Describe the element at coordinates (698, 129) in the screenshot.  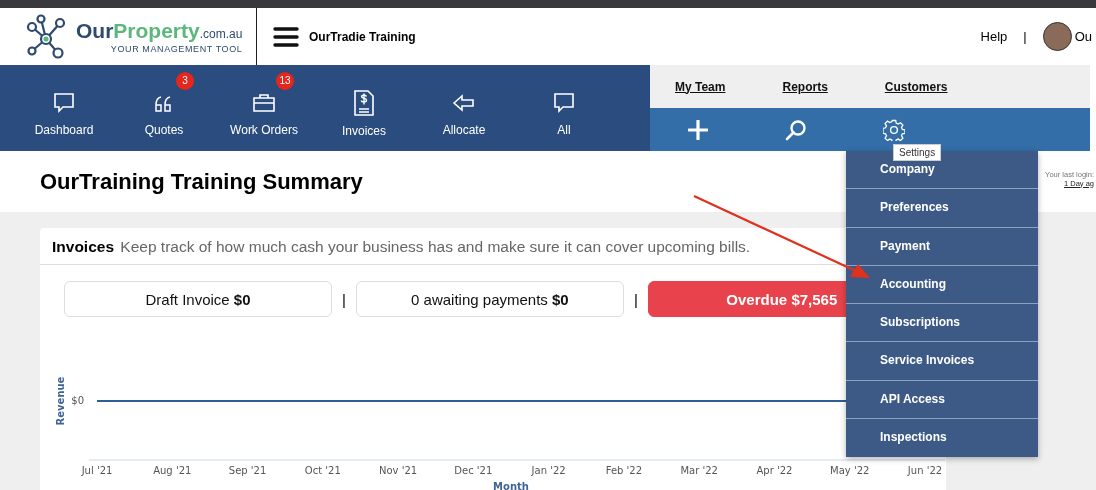
I see `plus-icon` at that location.